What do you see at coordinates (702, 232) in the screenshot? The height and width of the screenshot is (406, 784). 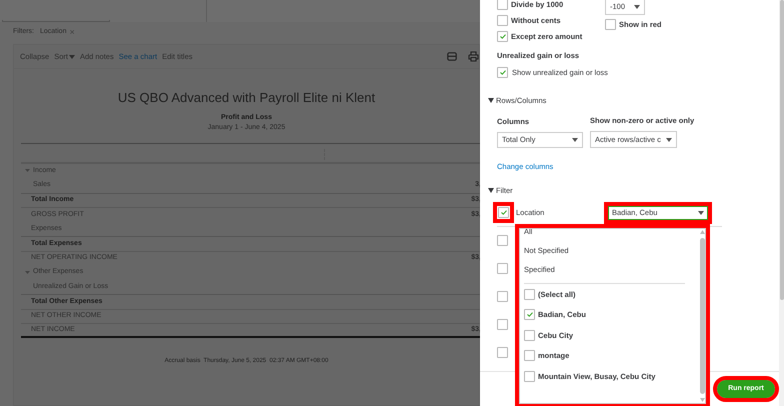 I see `scroll-up-icon` at bounding box center [702, 232].